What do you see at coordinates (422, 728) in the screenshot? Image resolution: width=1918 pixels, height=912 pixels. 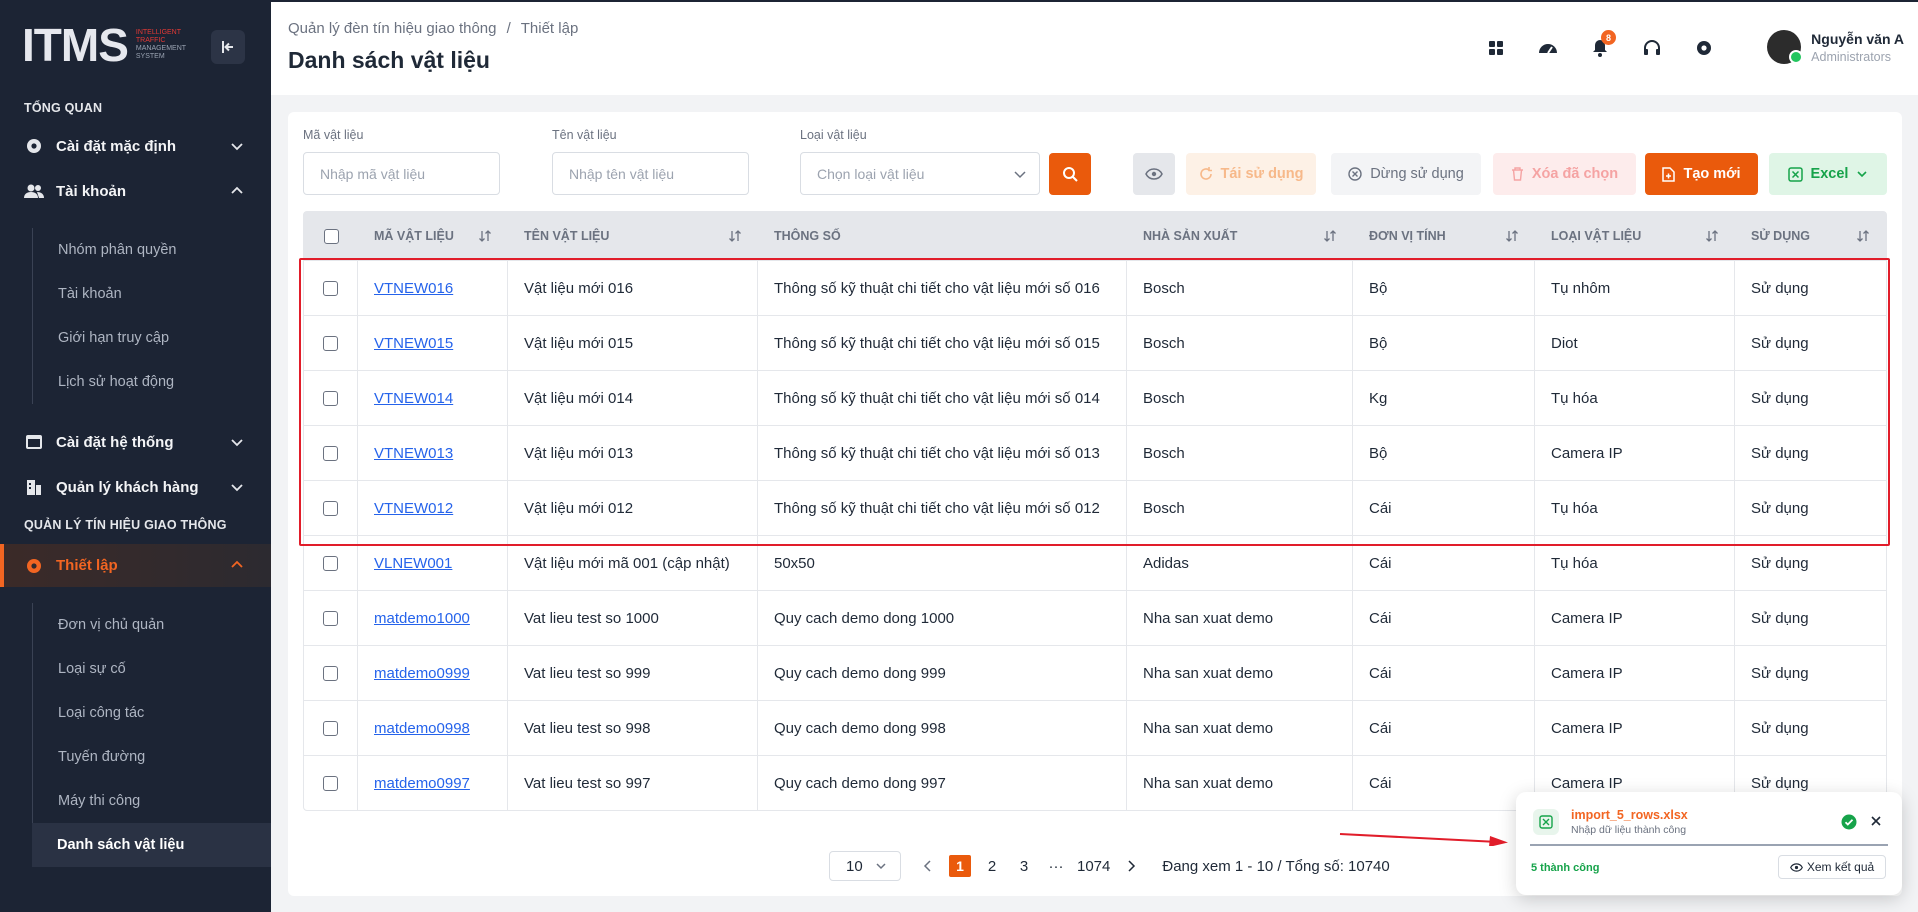 I see `material-code-link: matdemo0998` at bounding box center [422, 728].